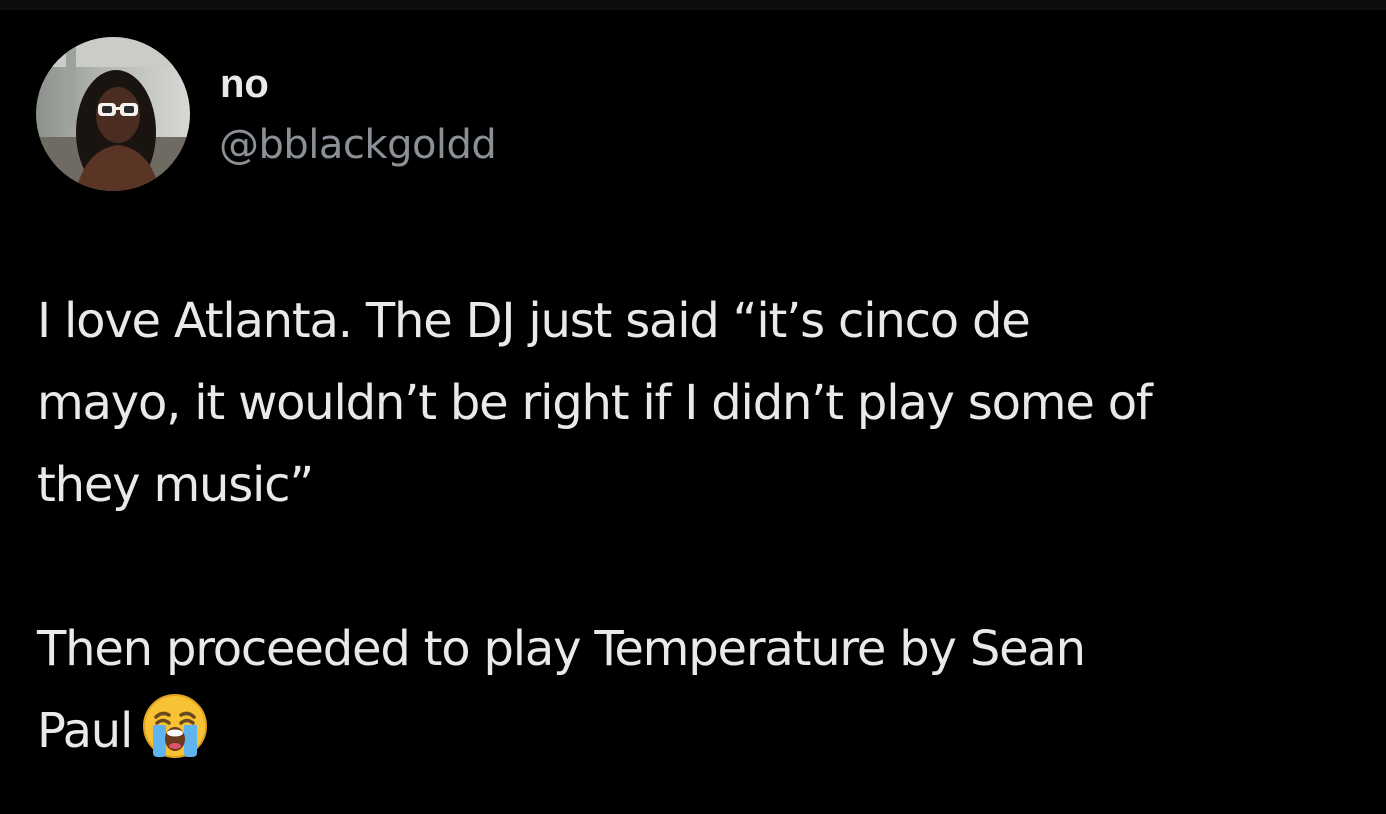  Describe the element at coordinates (85, 731) in the screenshot. I see `tweet-line-text: Paul` at that location.